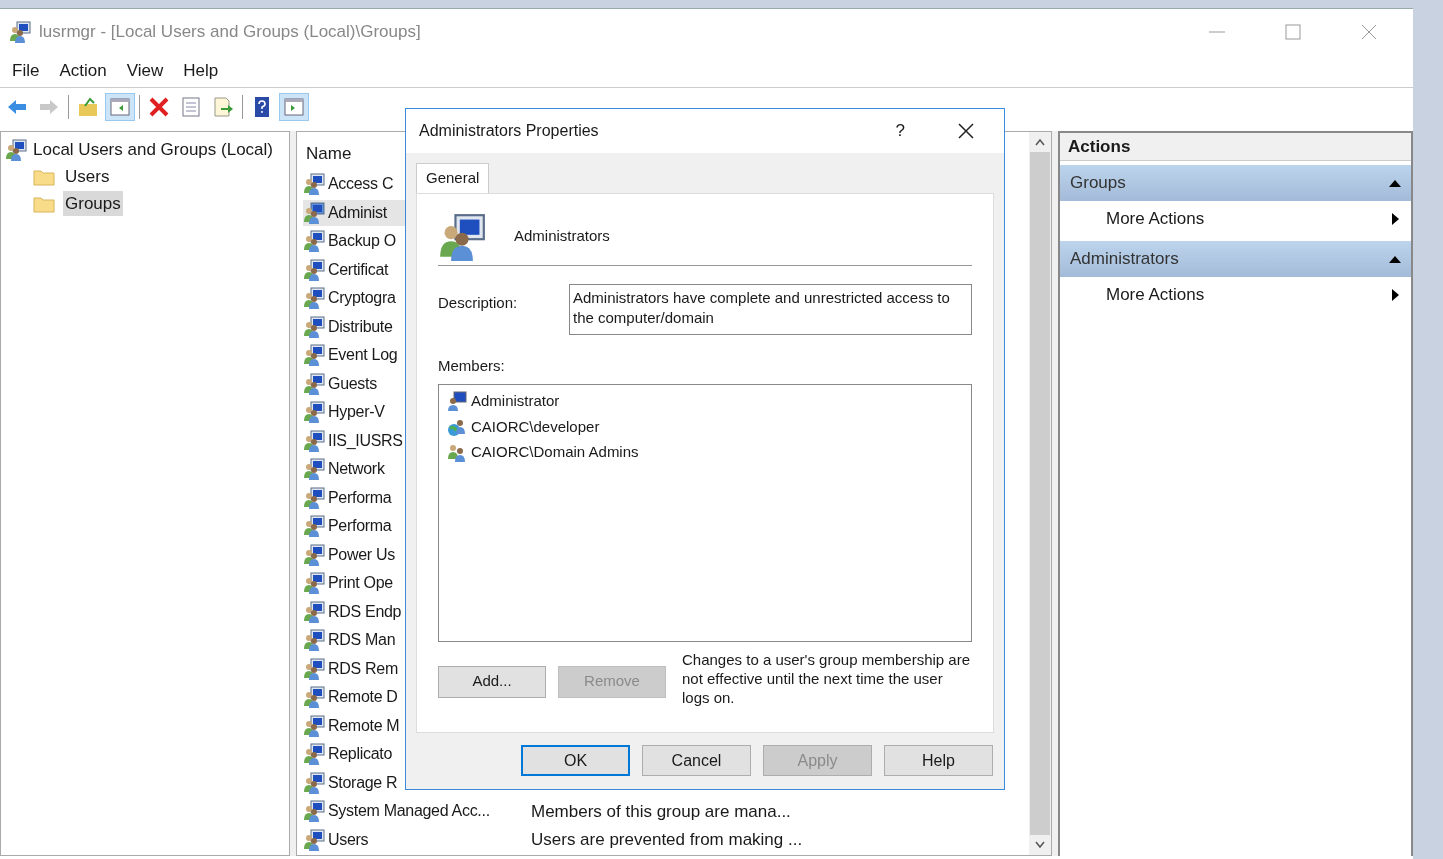 The width and height of the screenshot is (1443, 859). Describe the element at coordinates (363, 697) in the screenshot. I see `group-name: Remote D` at that location.